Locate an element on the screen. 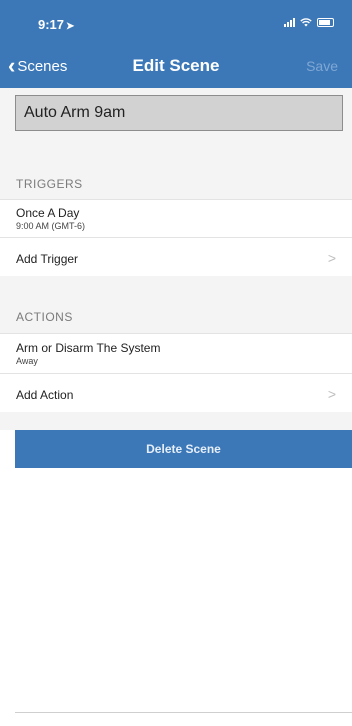 The width and height of the screenshot is (352, 726). wifi-icon is located at coordinates (306, 22).